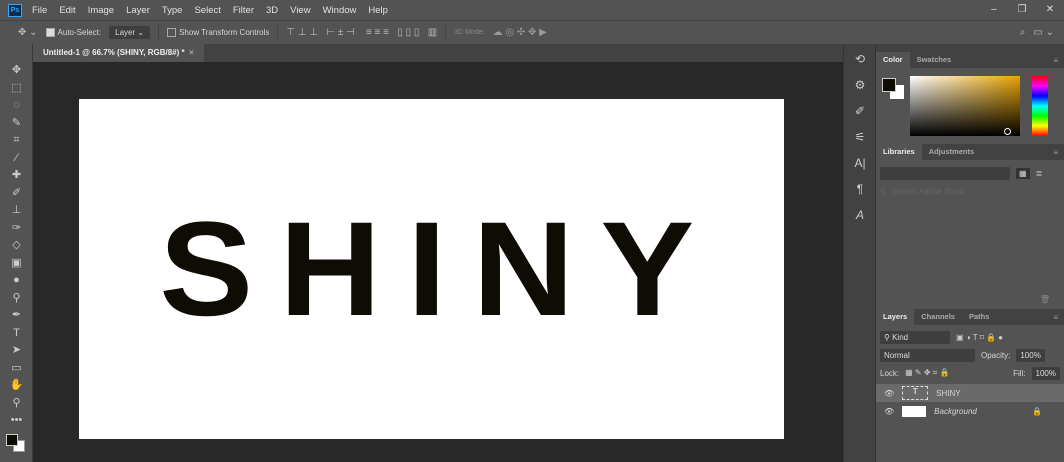 This screenshot has height=462, width=1064. I want to click on quick-select-tool-icon: ✎, so click(16, 124).